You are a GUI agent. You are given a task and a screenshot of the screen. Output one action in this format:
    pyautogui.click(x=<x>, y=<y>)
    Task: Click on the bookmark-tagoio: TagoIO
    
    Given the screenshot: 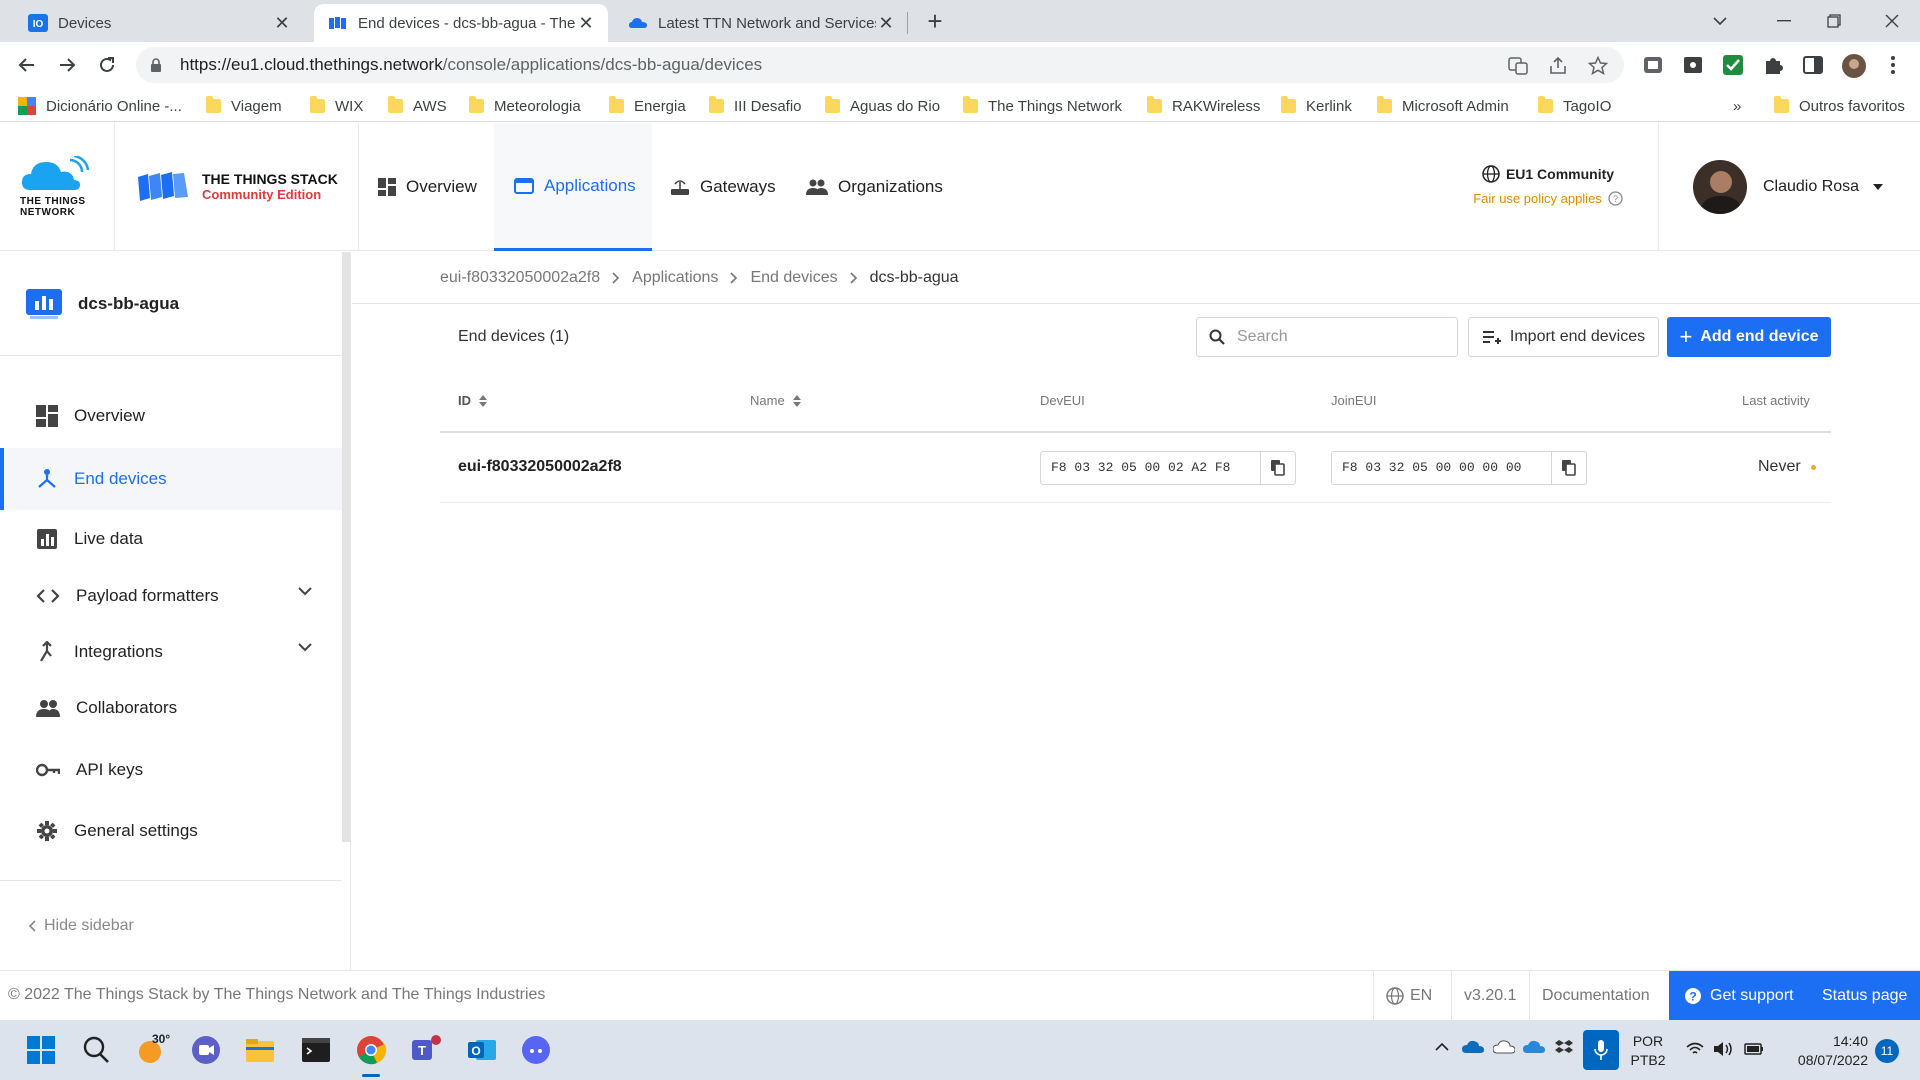 What is the action you would take?
    pyautogui.click(x=1574, y=106)
    